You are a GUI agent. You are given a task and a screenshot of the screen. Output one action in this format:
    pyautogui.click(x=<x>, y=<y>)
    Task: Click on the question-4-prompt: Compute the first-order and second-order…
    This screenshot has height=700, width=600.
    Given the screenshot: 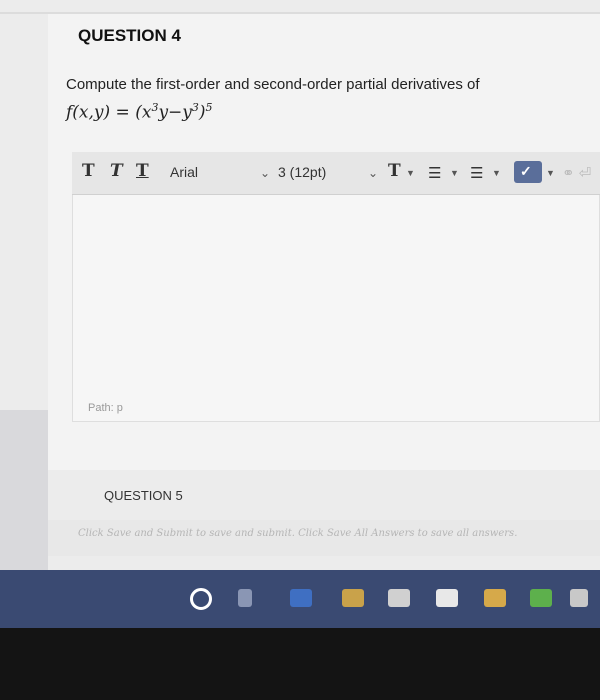 What is the action you would take?
    pyautogui.click(x=273, y=84)
    